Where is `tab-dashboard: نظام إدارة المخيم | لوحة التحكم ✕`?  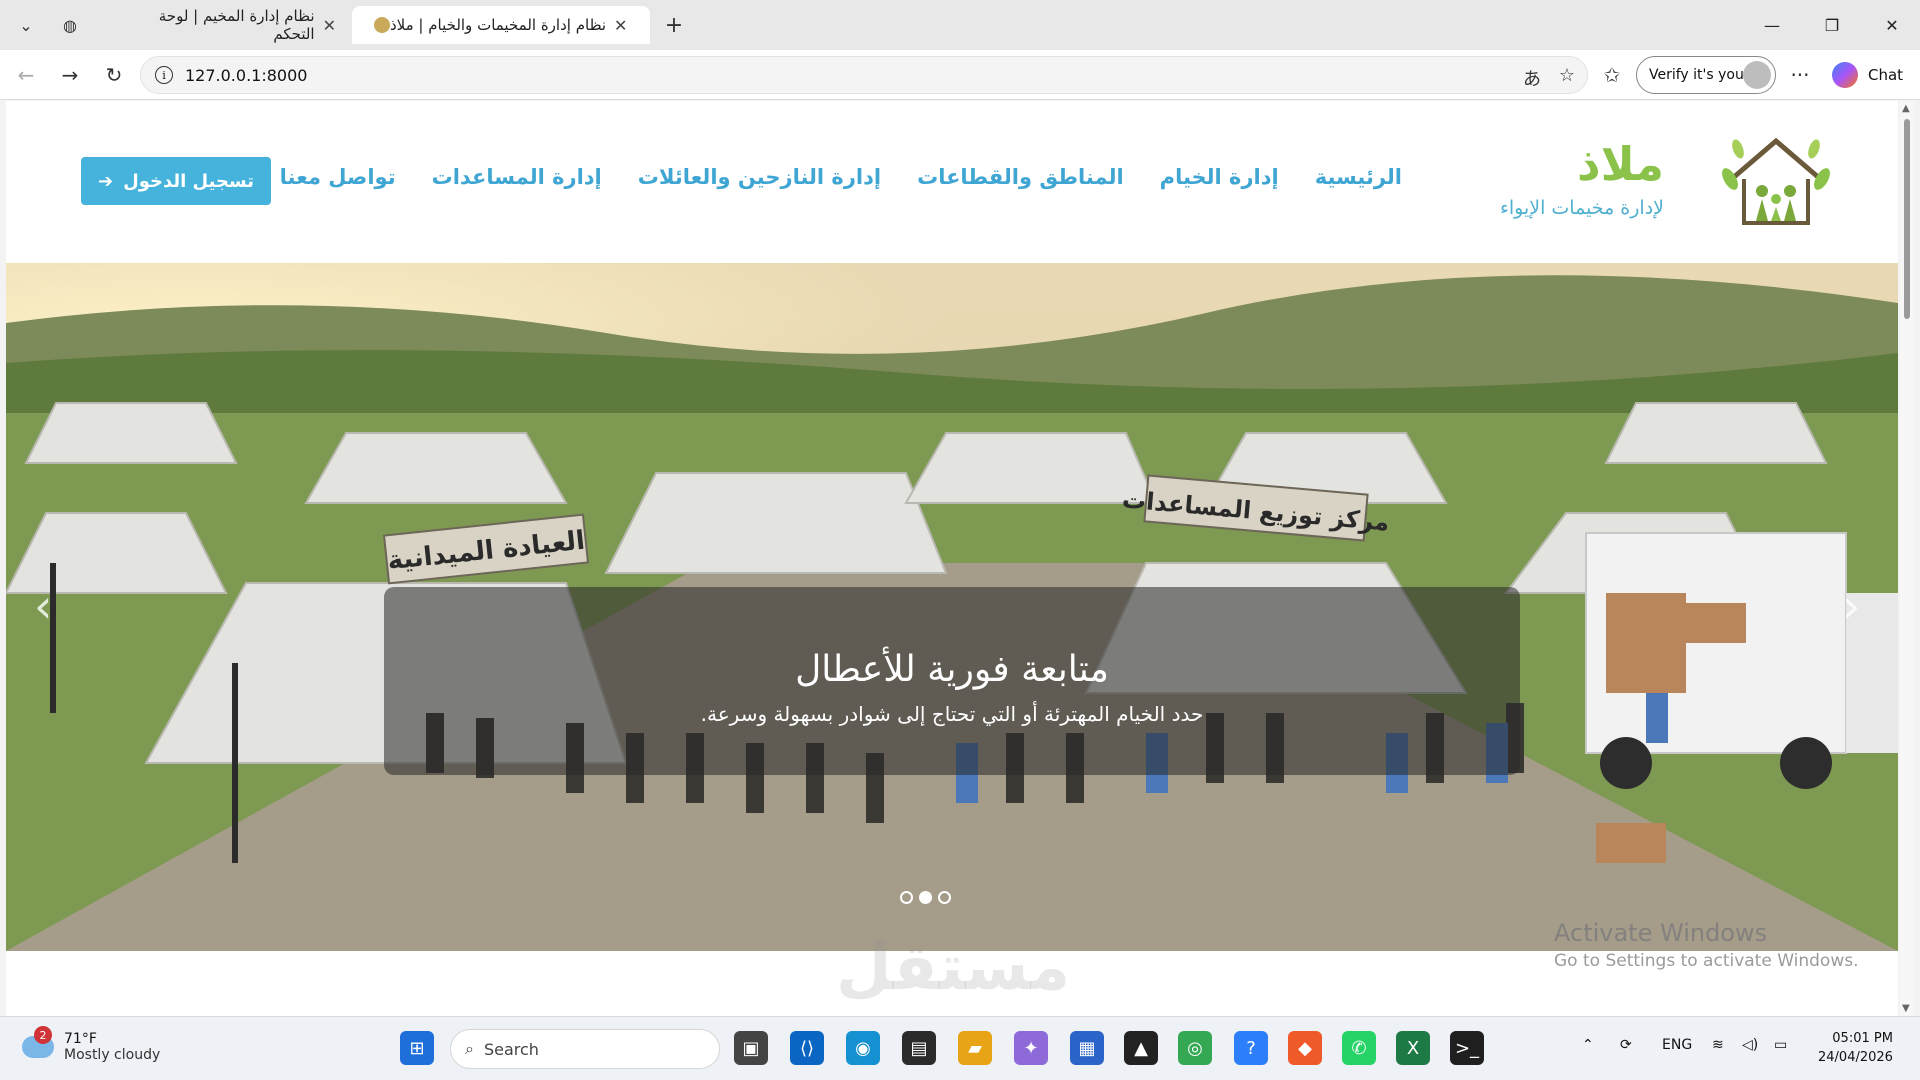
tab-dashboard: نظام إدارة المخيم | لوحة التحكم ✕ is located at coordinates (230, 25).